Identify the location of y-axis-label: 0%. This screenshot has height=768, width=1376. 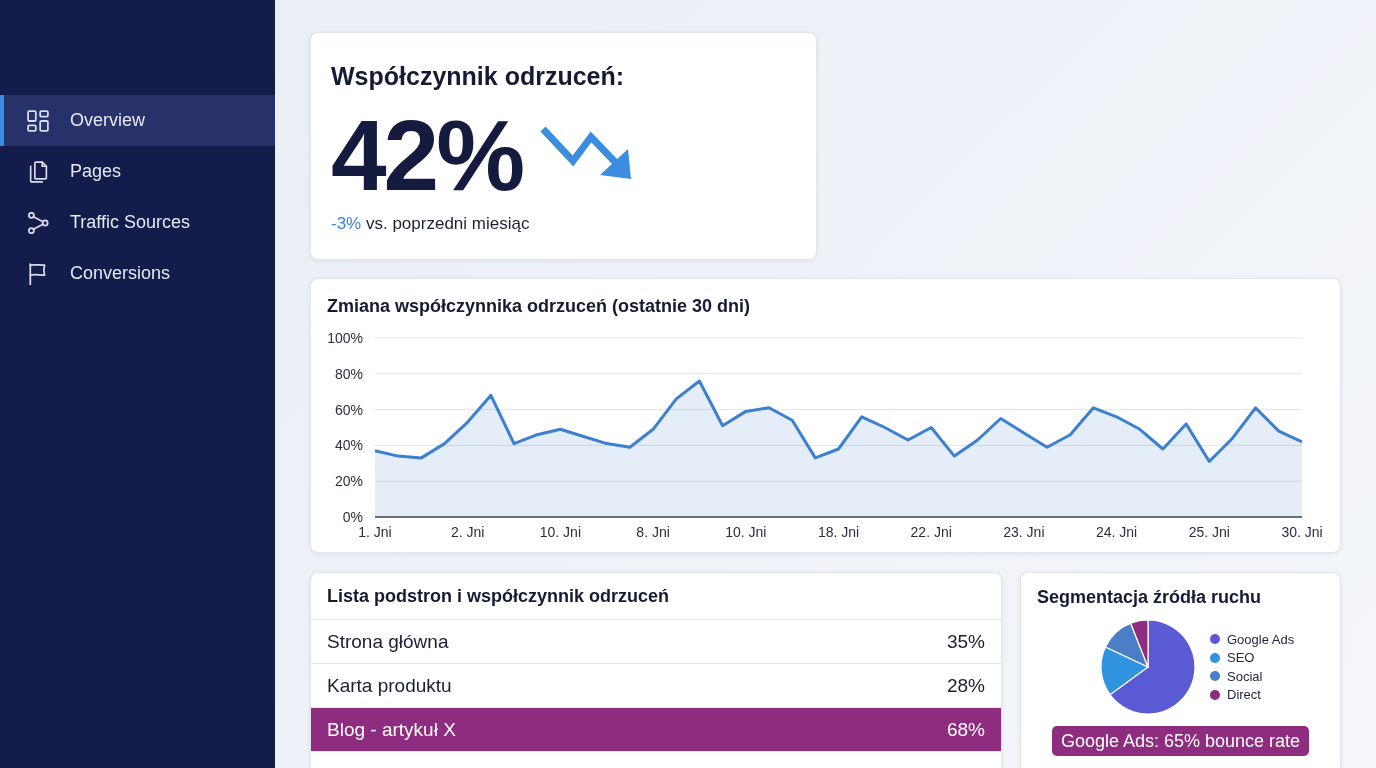
(352, 517).